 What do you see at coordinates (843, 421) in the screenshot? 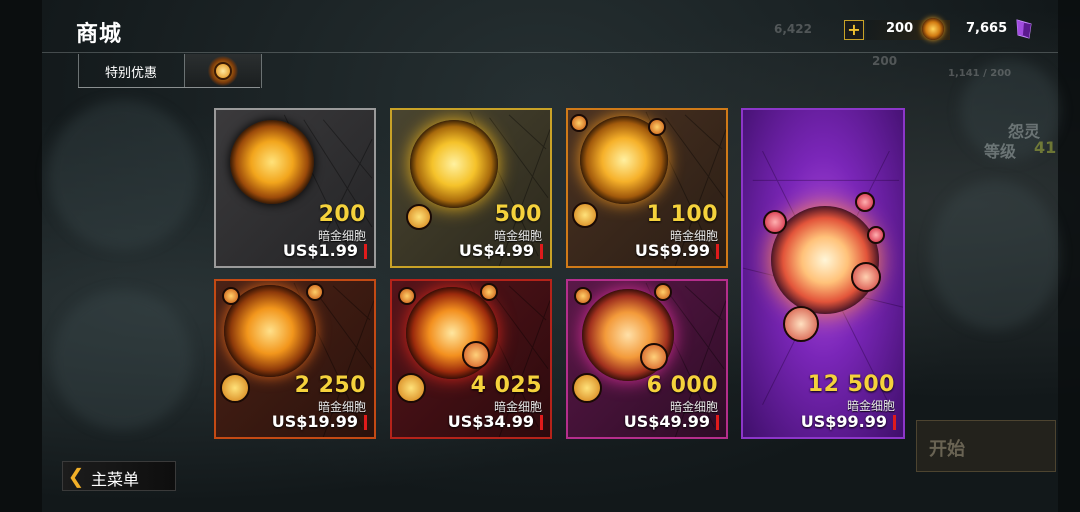
I see `offer-price: US$99.99` at bounding box center [843, 421].